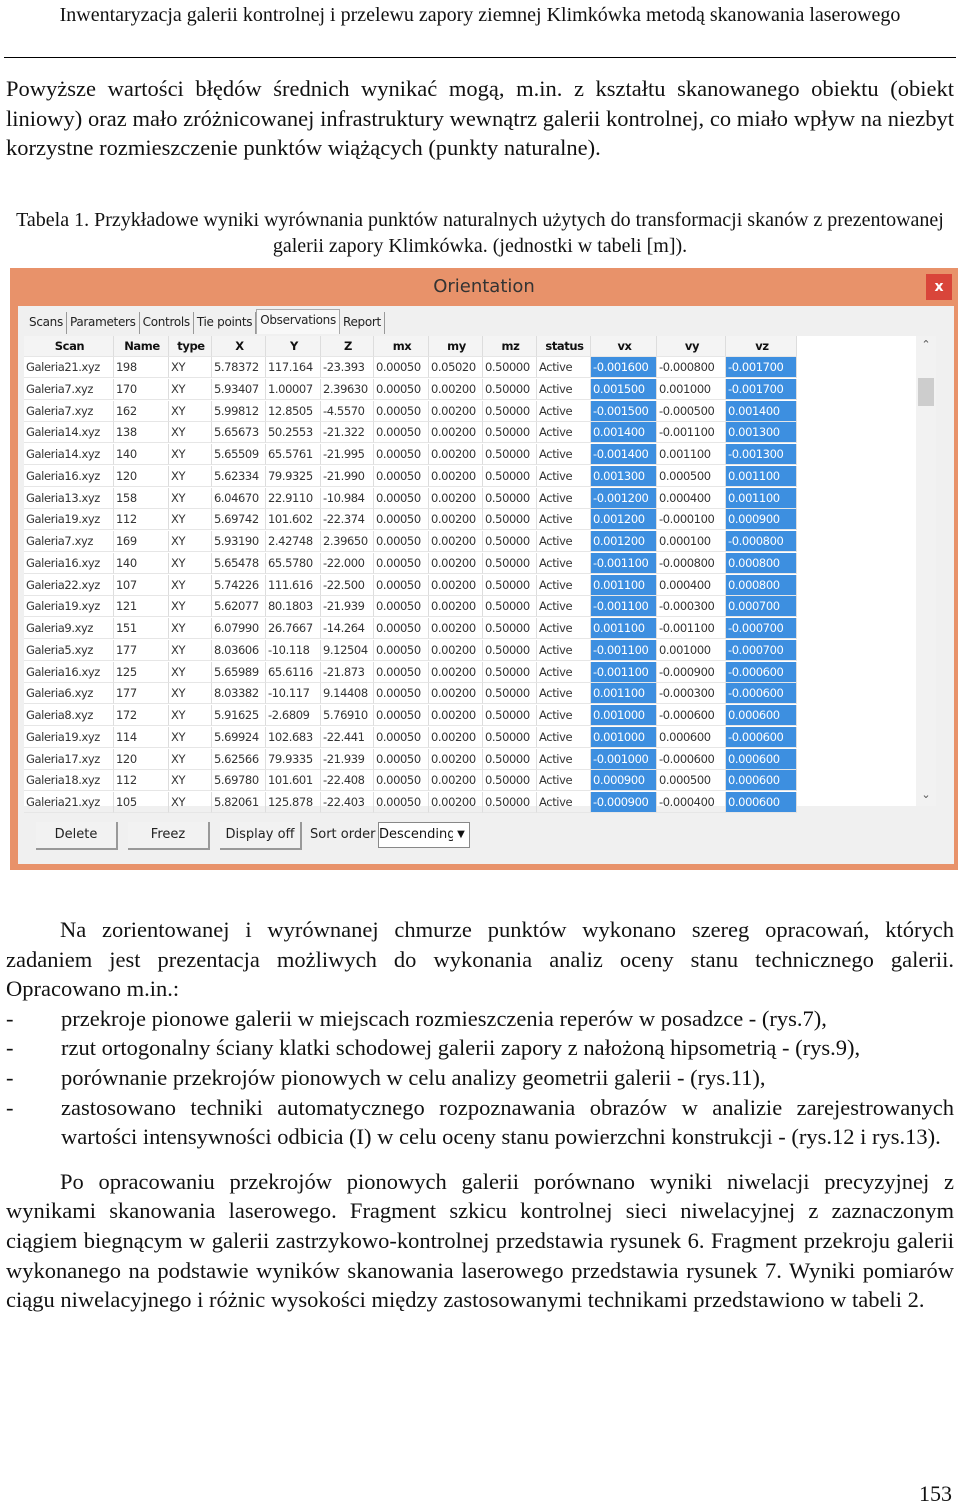 The width and height of the screenshot is (960, 1507). What do you see at coordinates (362, 323) in the screenshot?
I see `tab-report: Report` at bounding box center [362, 323].